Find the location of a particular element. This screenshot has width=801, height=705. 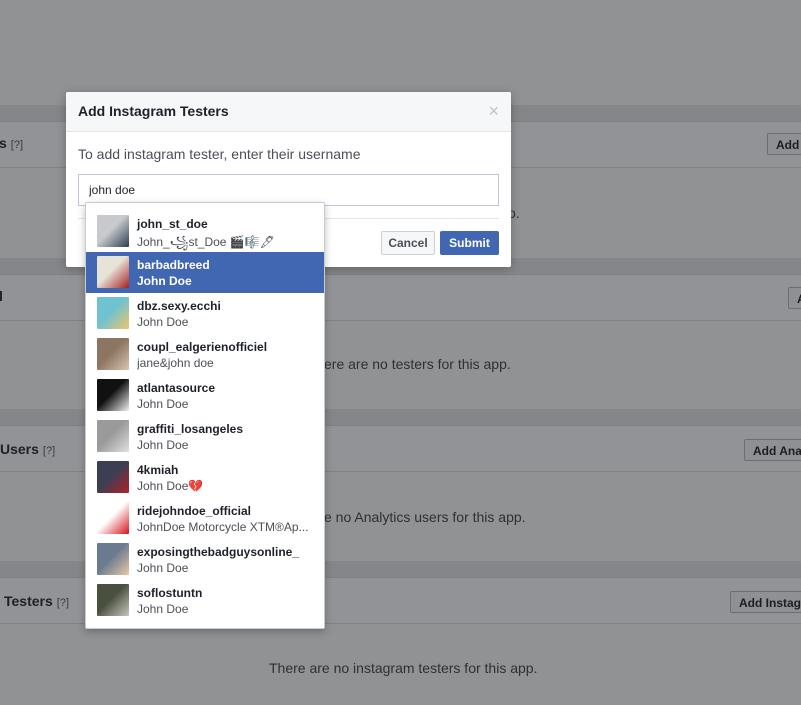

suggestion-item: soflostuntn John Doe is located at coordinates (205, 600).